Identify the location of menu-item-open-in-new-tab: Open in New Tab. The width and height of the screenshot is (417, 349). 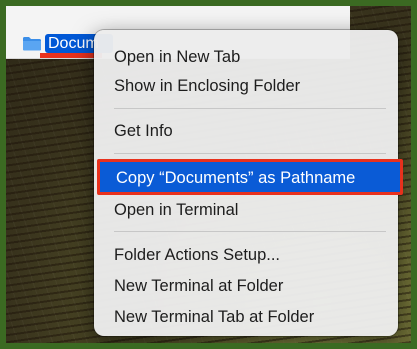
(246, 57).